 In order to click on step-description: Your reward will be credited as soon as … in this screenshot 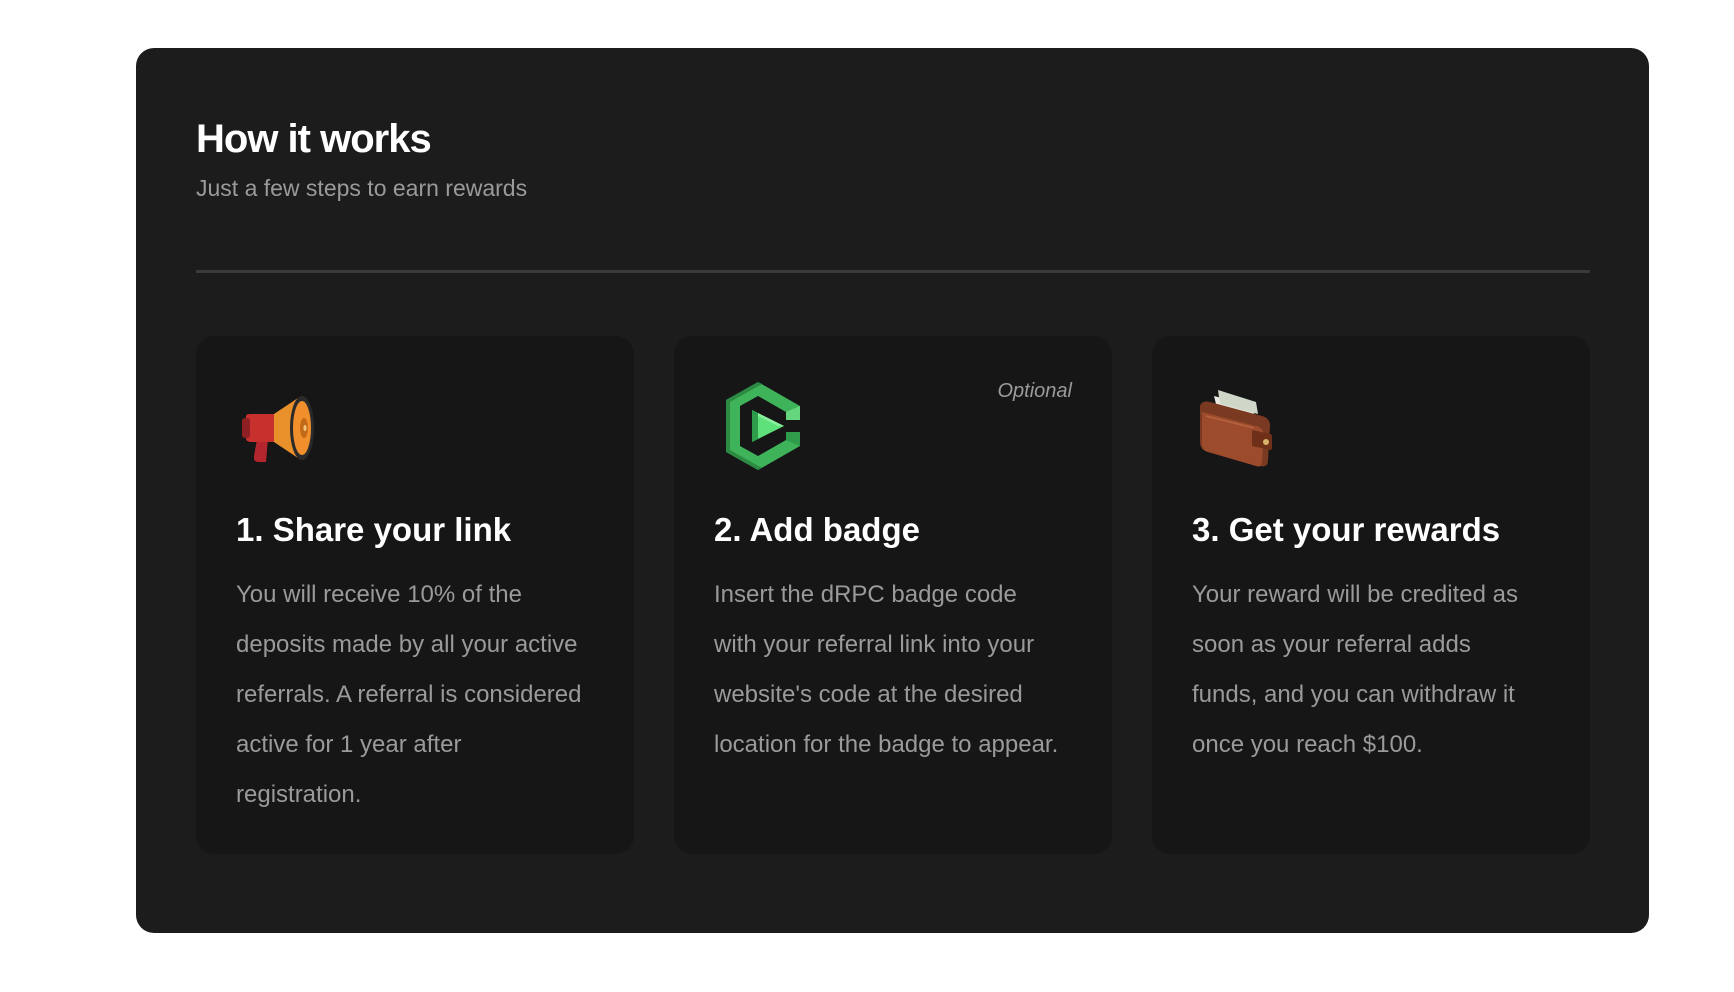, I will do `click(1355, 669)`.